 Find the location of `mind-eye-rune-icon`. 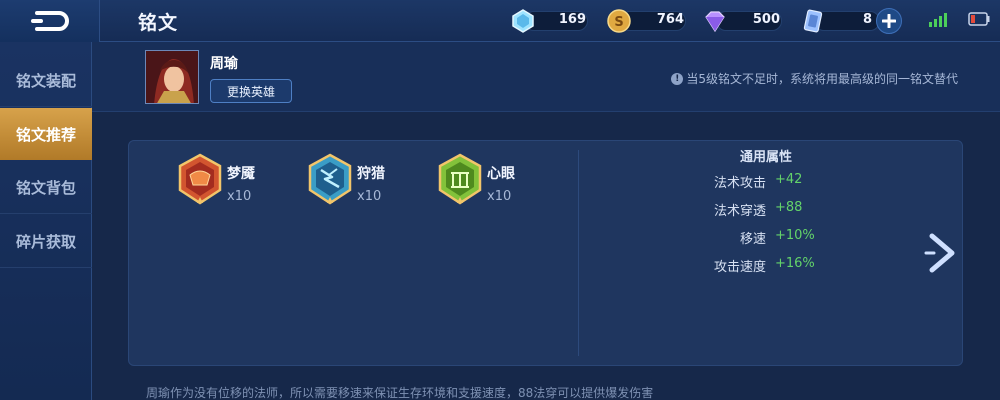

mind-eye-rune-icon is located at coordinates (460, 179).